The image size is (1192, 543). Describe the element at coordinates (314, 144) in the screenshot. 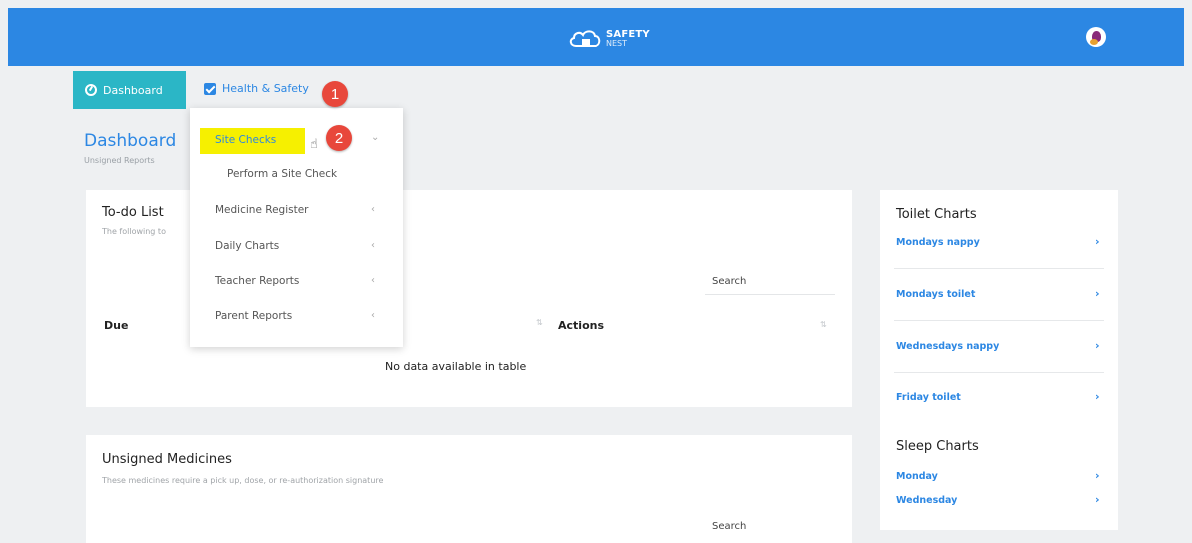

I see `hand-cursor-icon: ☝` at that location.